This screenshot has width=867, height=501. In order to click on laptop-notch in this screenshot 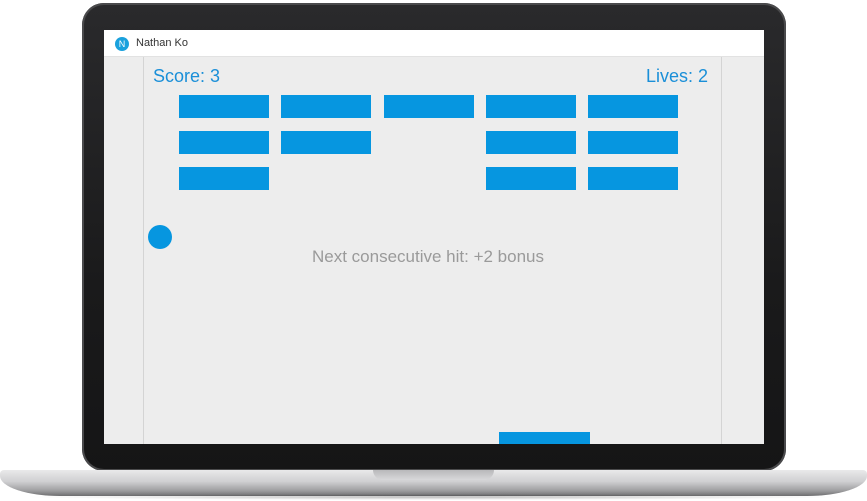, I will do `click(433, 475)`.